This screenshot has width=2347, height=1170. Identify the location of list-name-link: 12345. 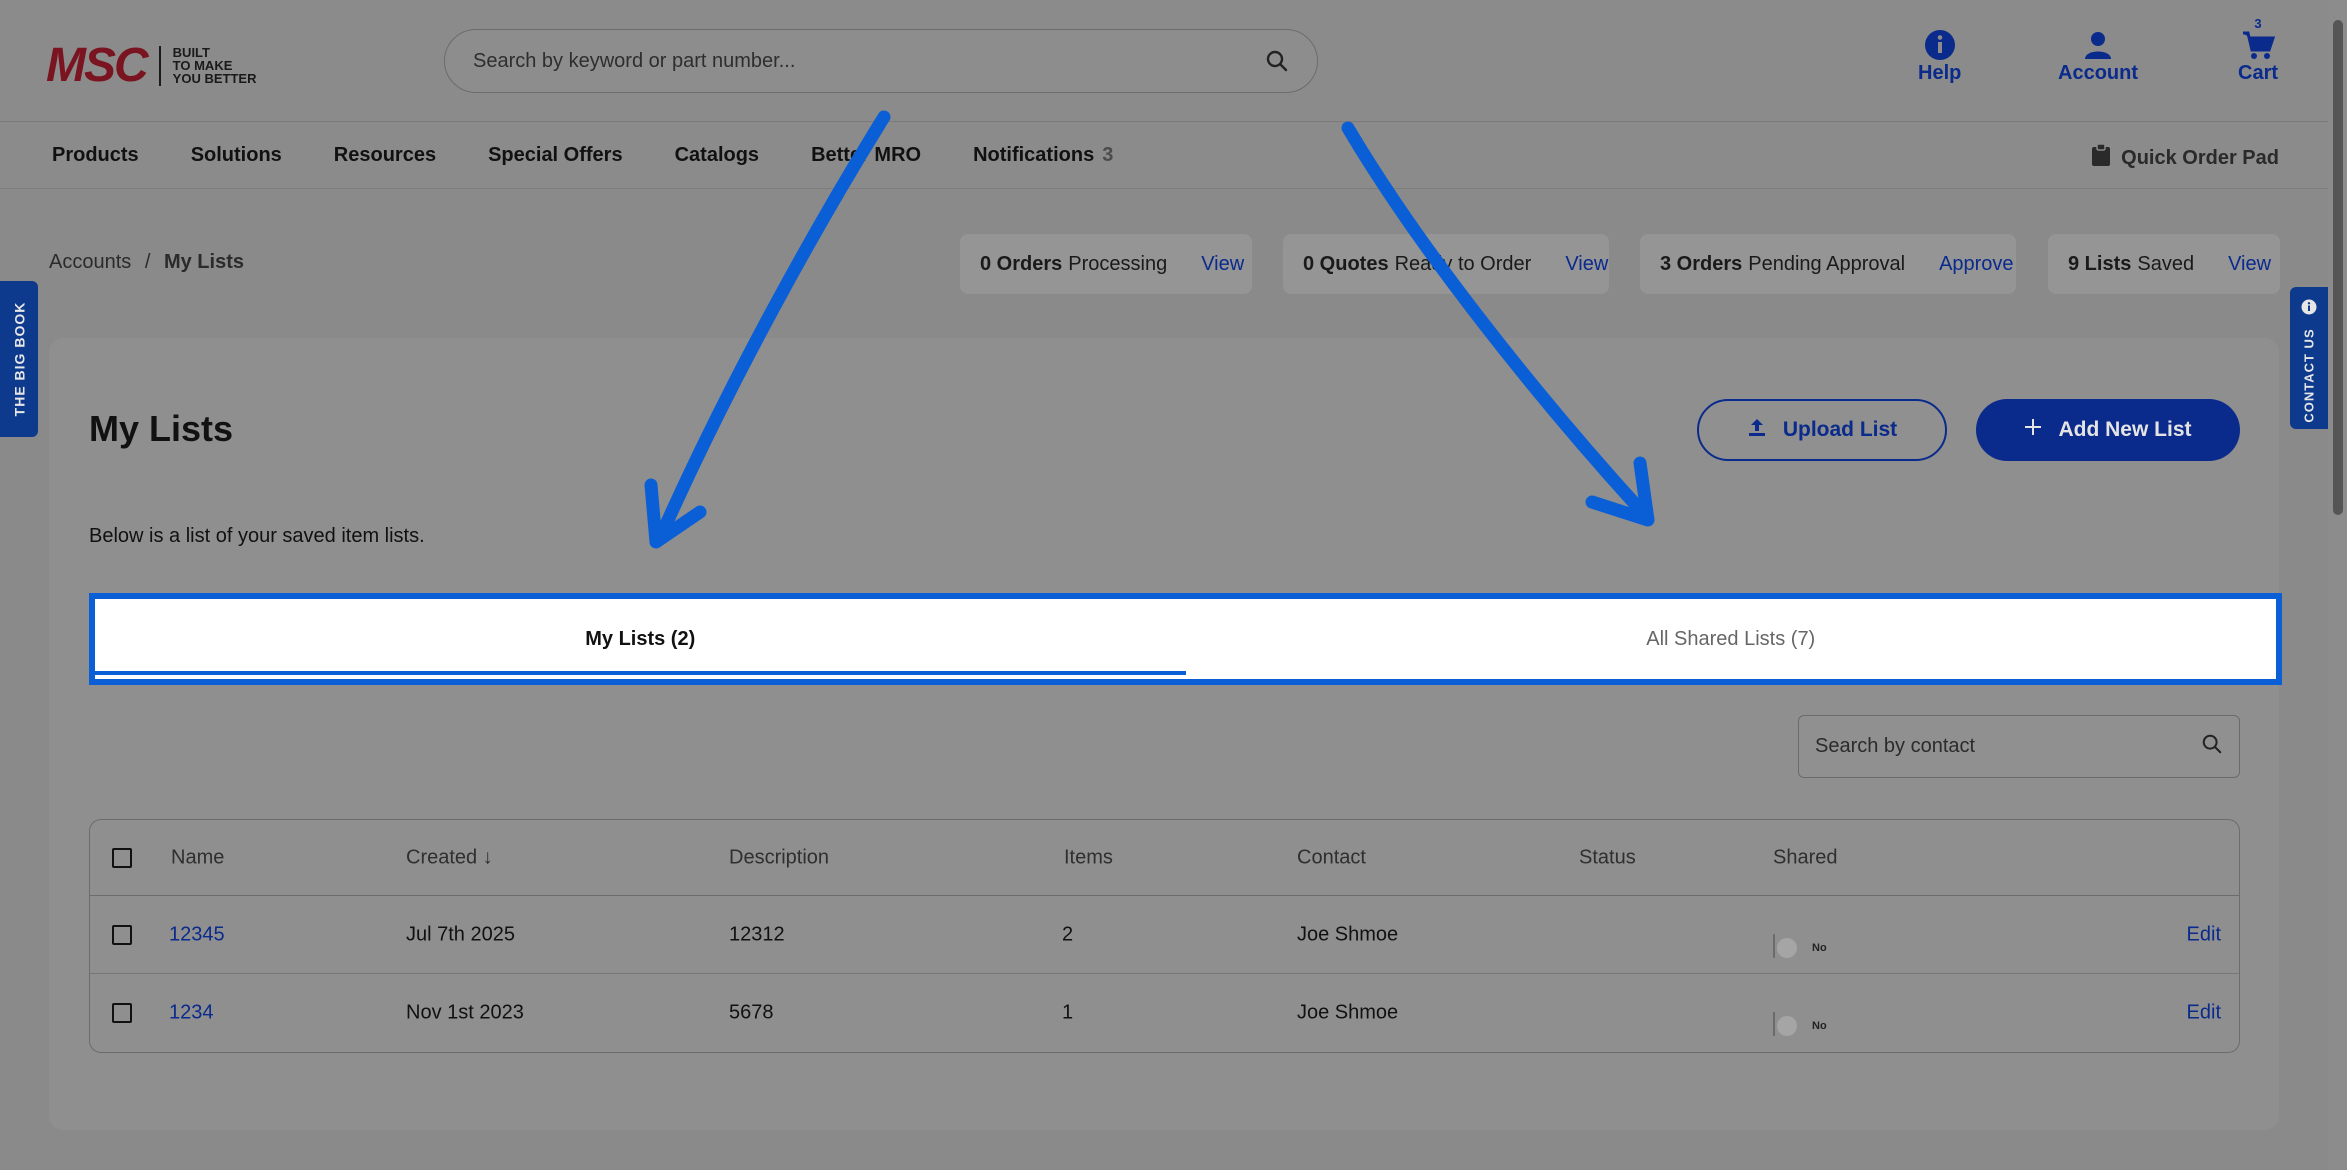
(197, 934).